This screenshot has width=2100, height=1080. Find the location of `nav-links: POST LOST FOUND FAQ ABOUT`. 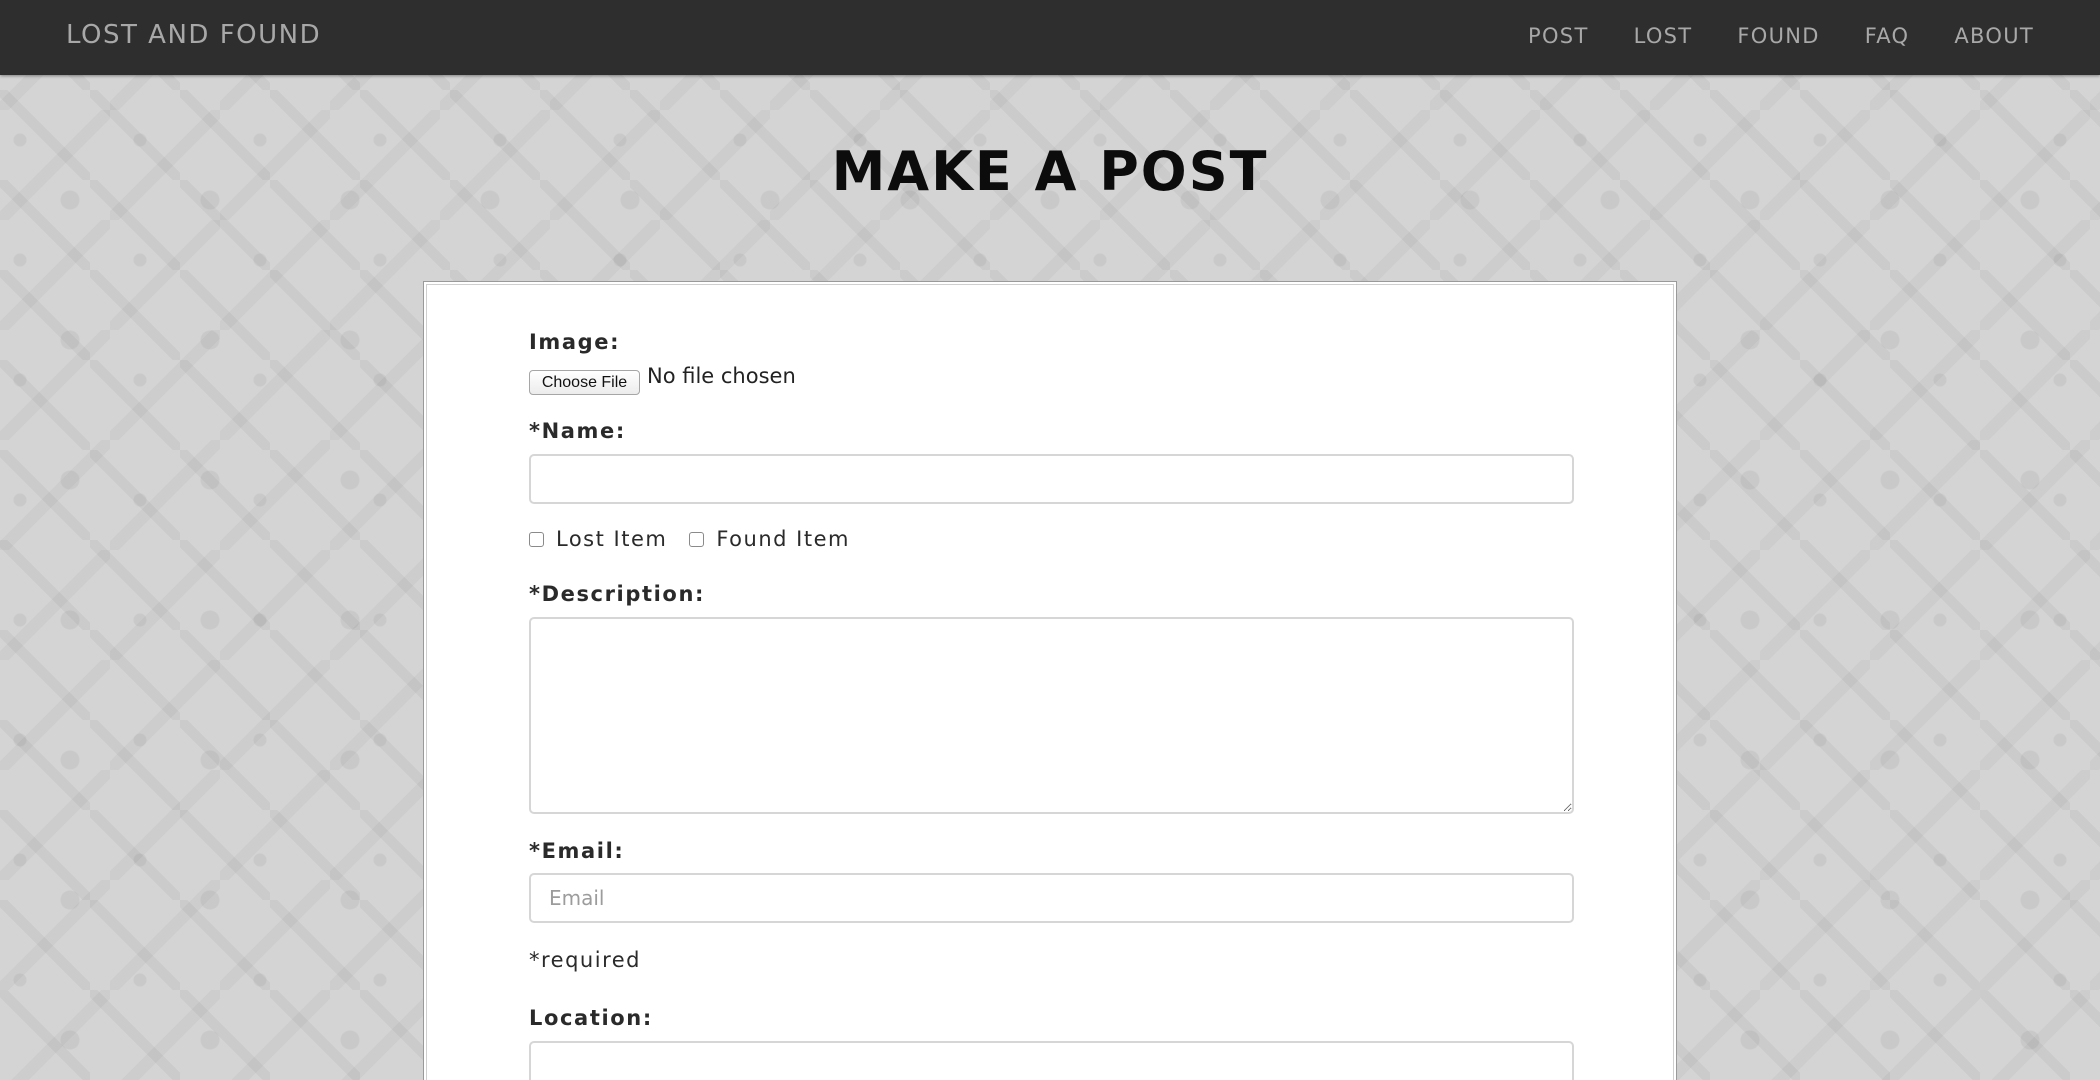

nav-links: POST LOST FOUND FAQ ABOUT is located at coordinates (1781, 36).